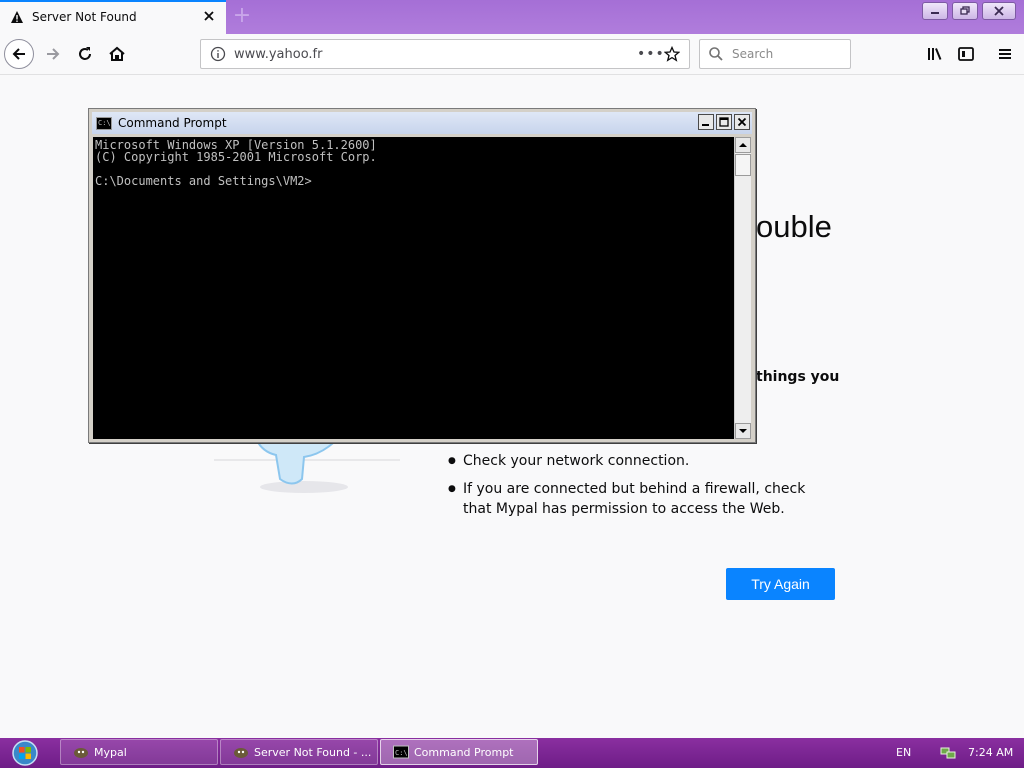 Image resolution: width=1024 pixels, height=768 pixels. I want to click on forward-button, so click(53, 54).